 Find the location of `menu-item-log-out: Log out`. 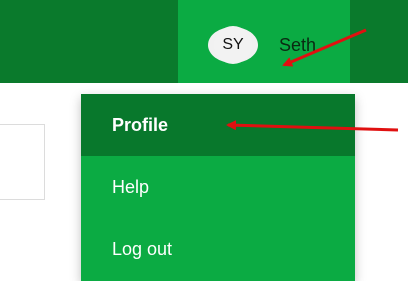

menu-item-log-out: Log out is located at coordinates (218, 249).